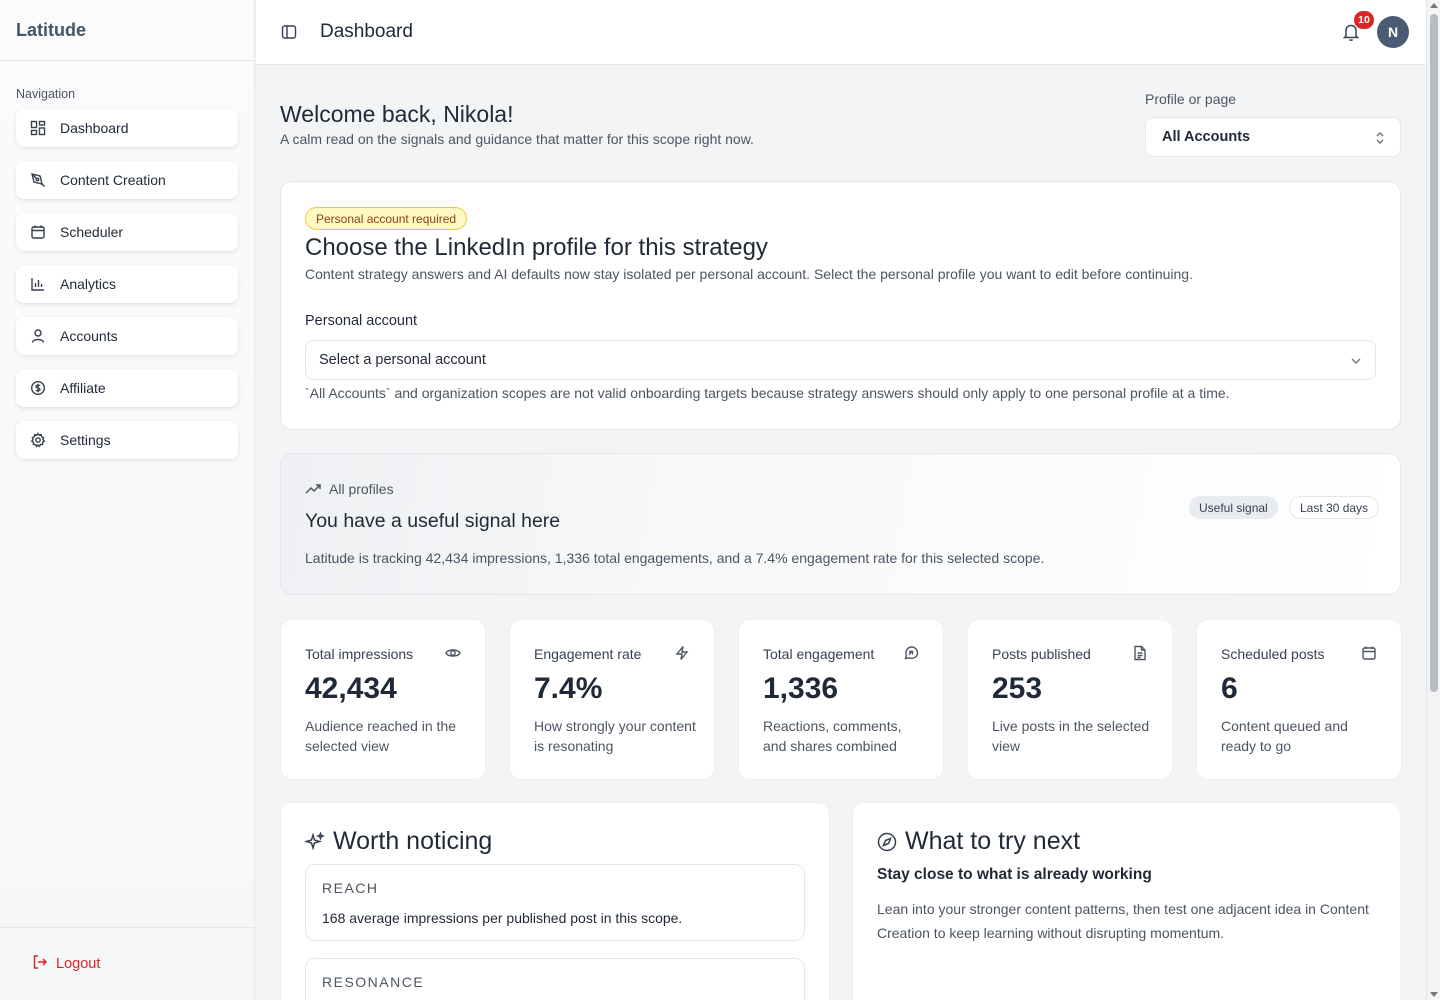  What do you see at coordinates (1233, 507) in the screenshot?
I see `useful-signal-chip: Useful signal` at bounding box center [1233, 507].